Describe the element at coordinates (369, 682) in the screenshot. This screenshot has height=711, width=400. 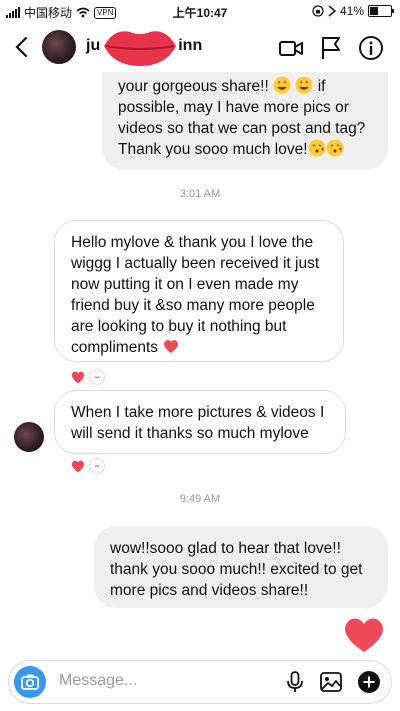
I see `add-icon` at that location.